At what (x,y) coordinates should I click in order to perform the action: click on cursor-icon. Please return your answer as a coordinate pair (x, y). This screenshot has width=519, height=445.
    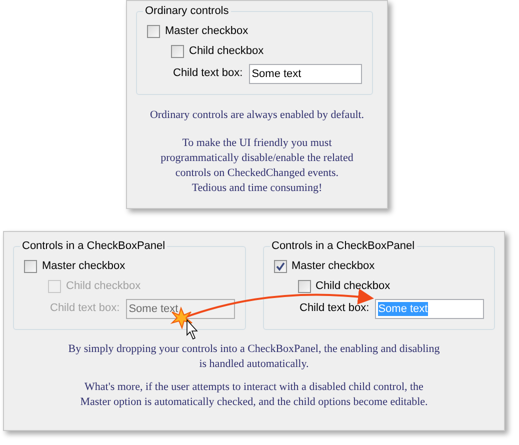
    Looking at the image, I should click on (192, 329).